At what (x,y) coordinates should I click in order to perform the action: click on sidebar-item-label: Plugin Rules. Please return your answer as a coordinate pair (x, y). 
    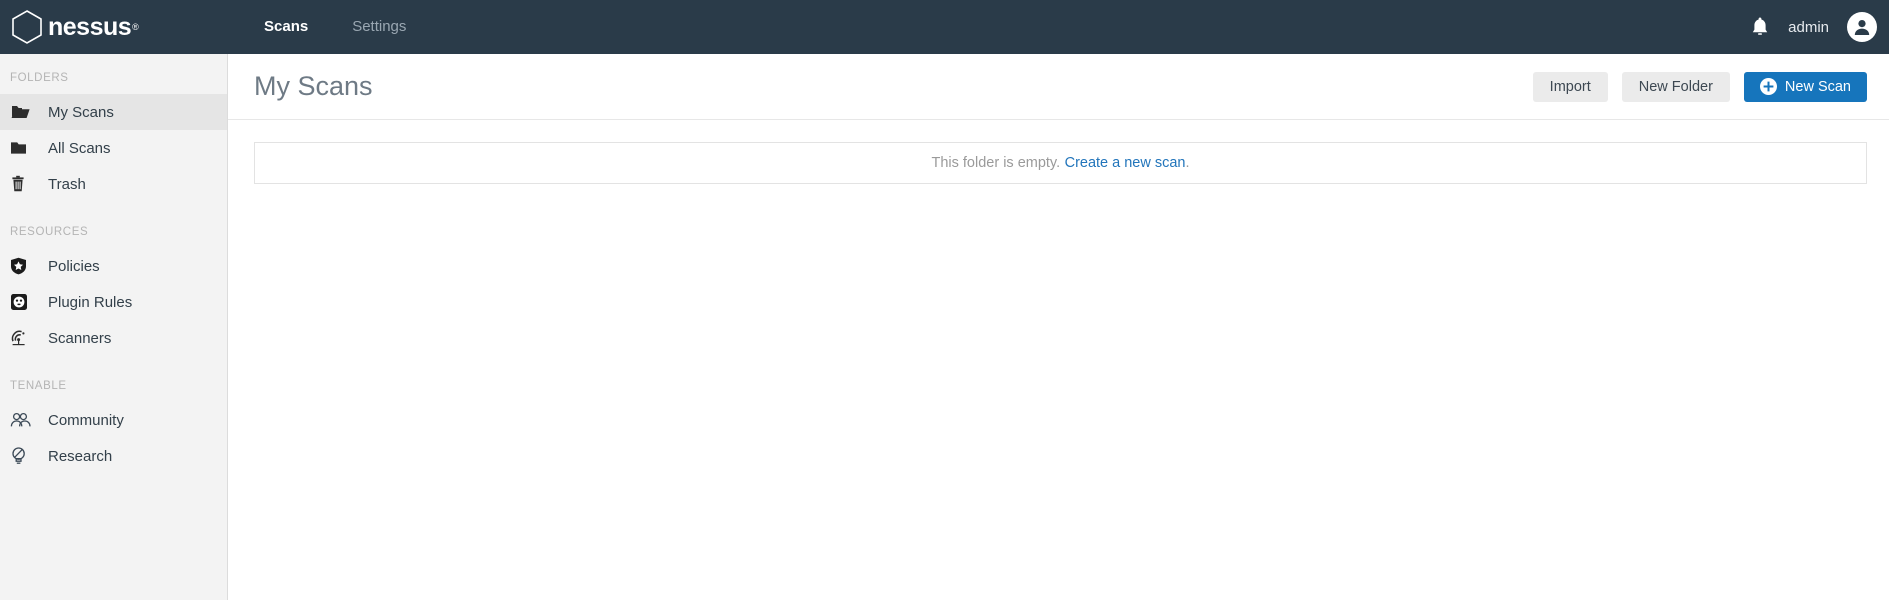
    Looking at the image, I should click on (90, 302).